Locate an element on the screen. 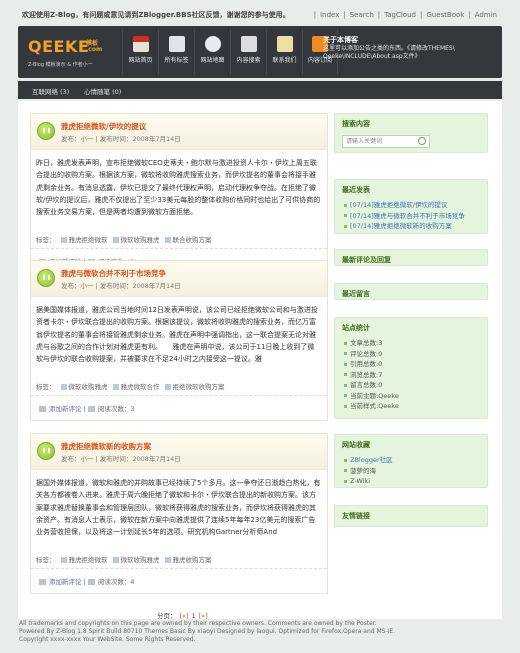 This screenshot has width=520, height=653. recent-title: 最近发表 is located at coordinates (356, 190).